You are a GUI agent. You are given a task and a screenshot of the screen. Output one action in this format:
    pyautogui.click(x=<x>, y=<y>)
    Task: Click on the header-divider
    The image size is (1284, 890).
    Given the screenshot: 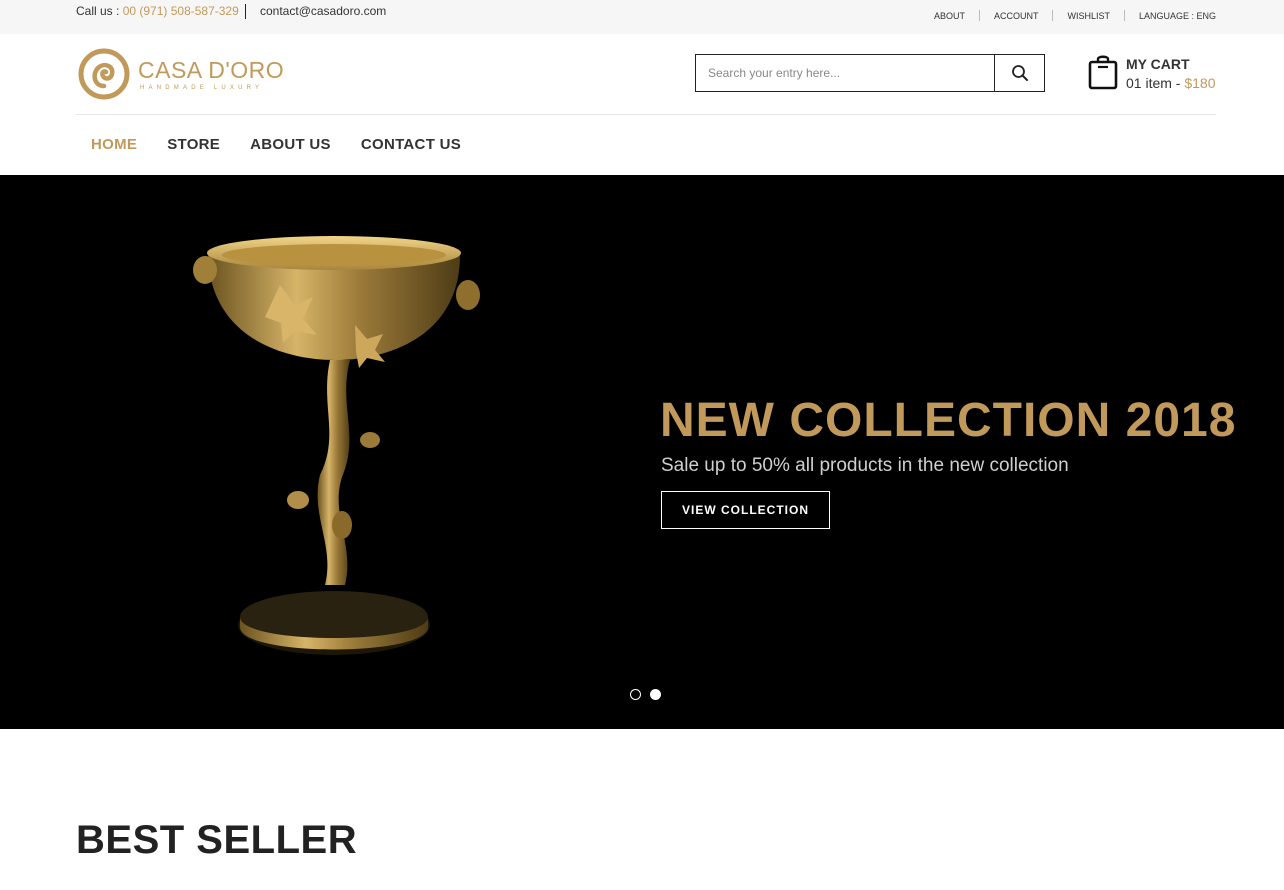 What is the action you would take?
    pyautogui.click(x=646, y=114)
    